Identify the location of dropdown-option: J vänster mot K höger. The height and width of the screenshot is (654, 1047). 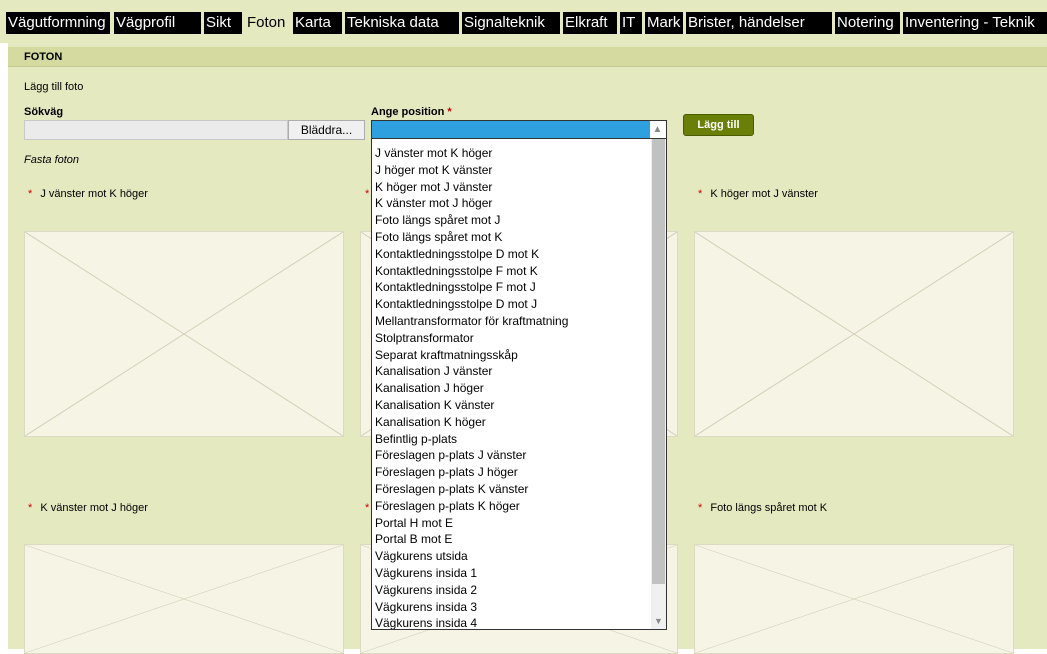
(511, 153).